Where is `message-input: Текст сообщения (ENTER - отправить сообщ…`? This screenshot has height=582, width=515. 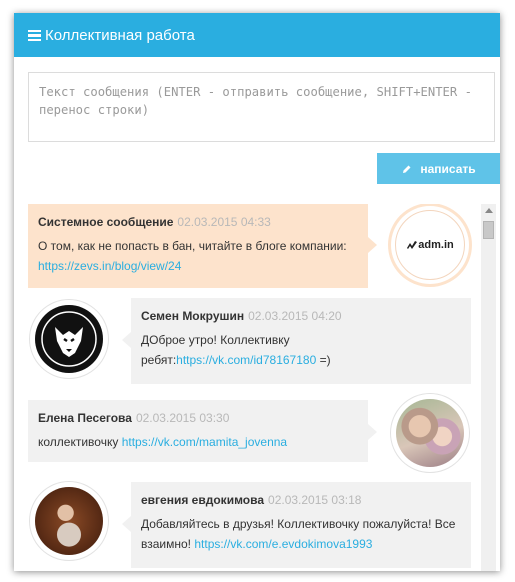 message-input: Текст сообщения (ENTER - отправить сообщ… is located at coordinates (261, 107).